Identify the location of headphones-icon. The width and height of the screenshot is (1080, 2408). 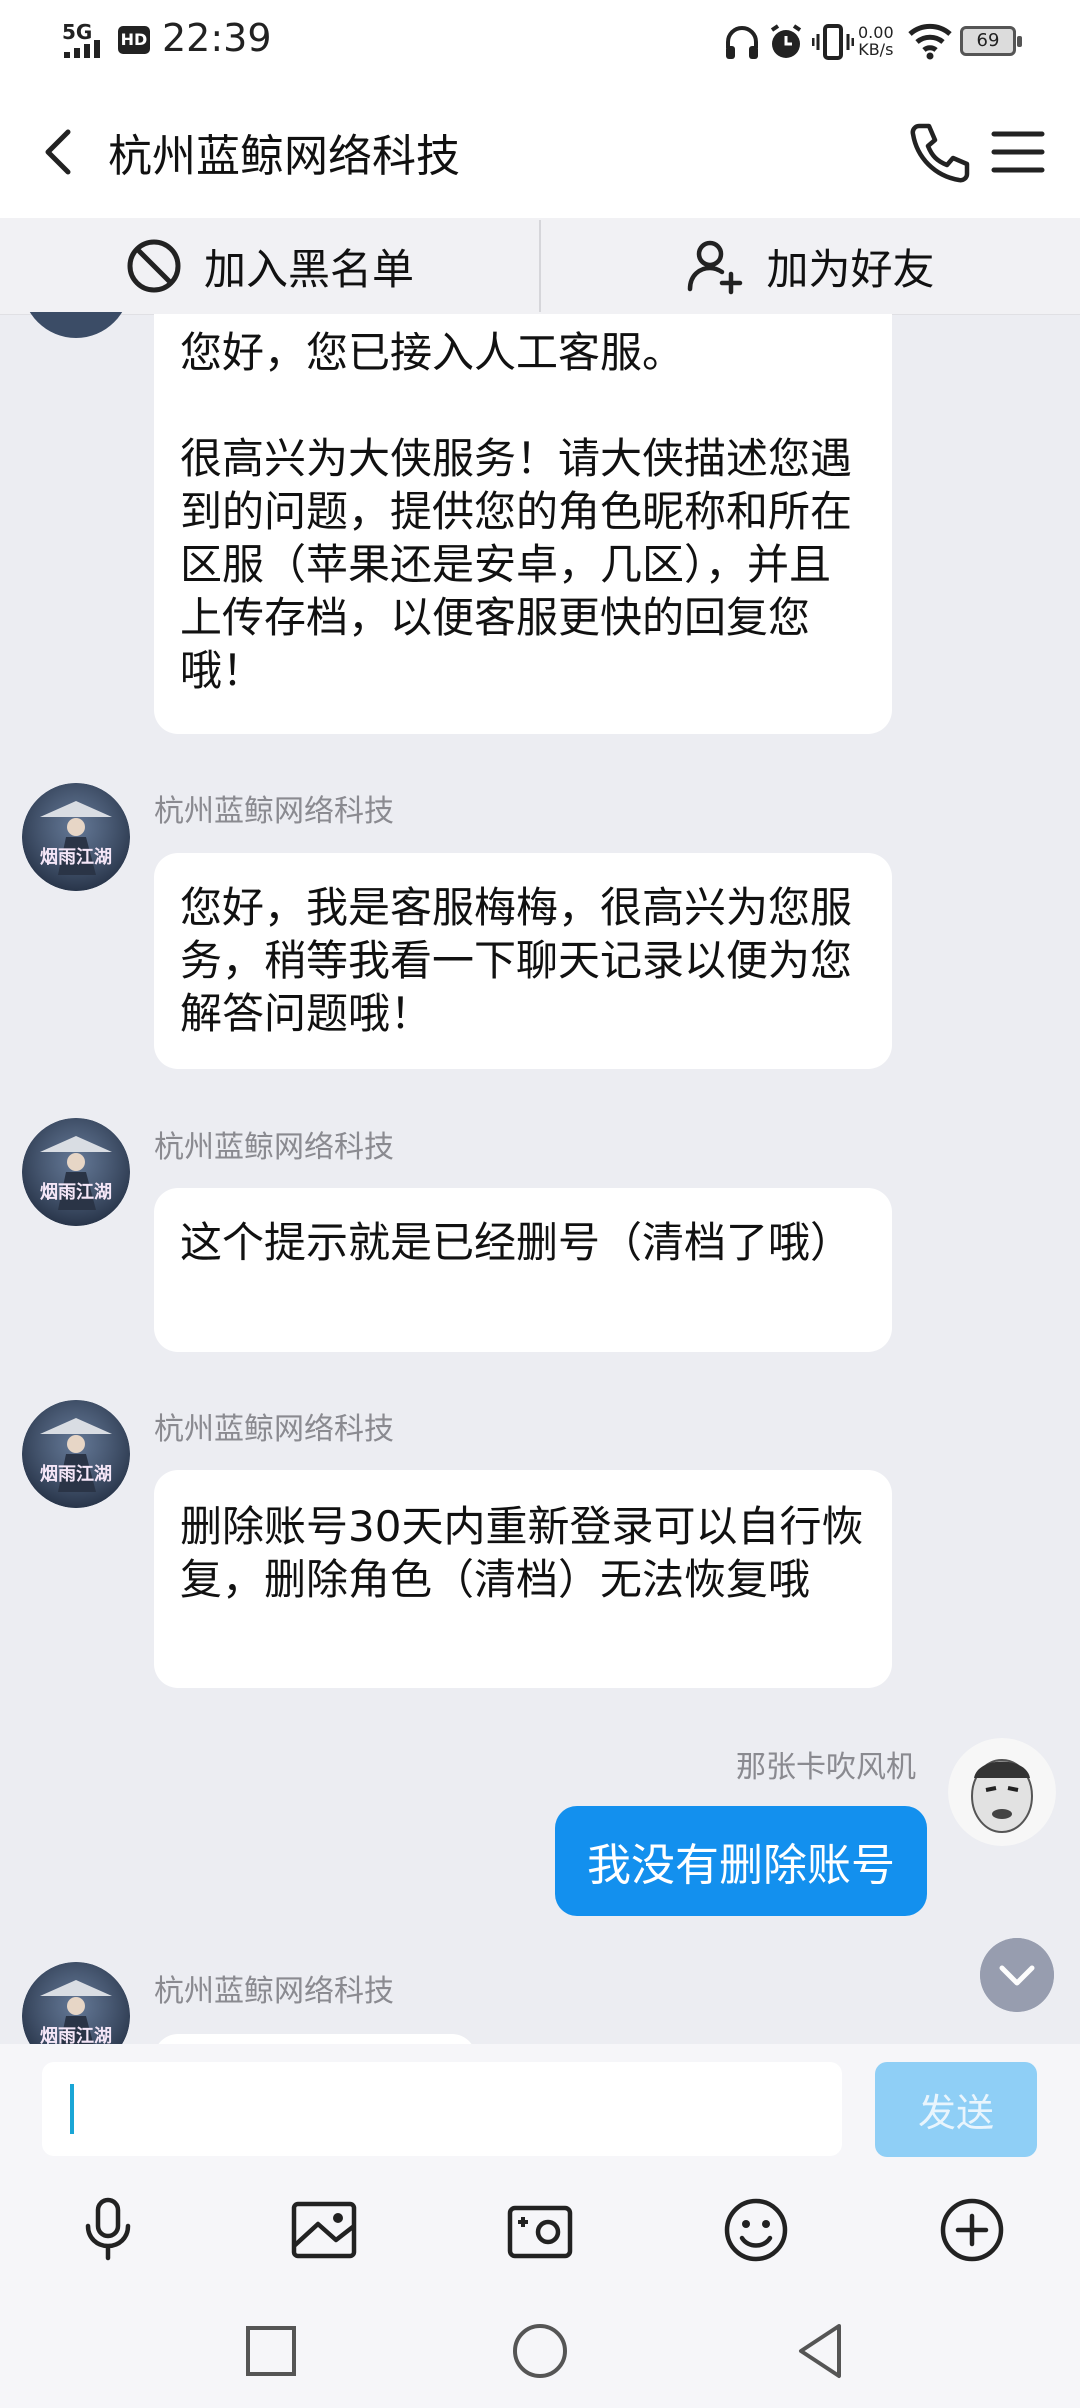
(742, 42).